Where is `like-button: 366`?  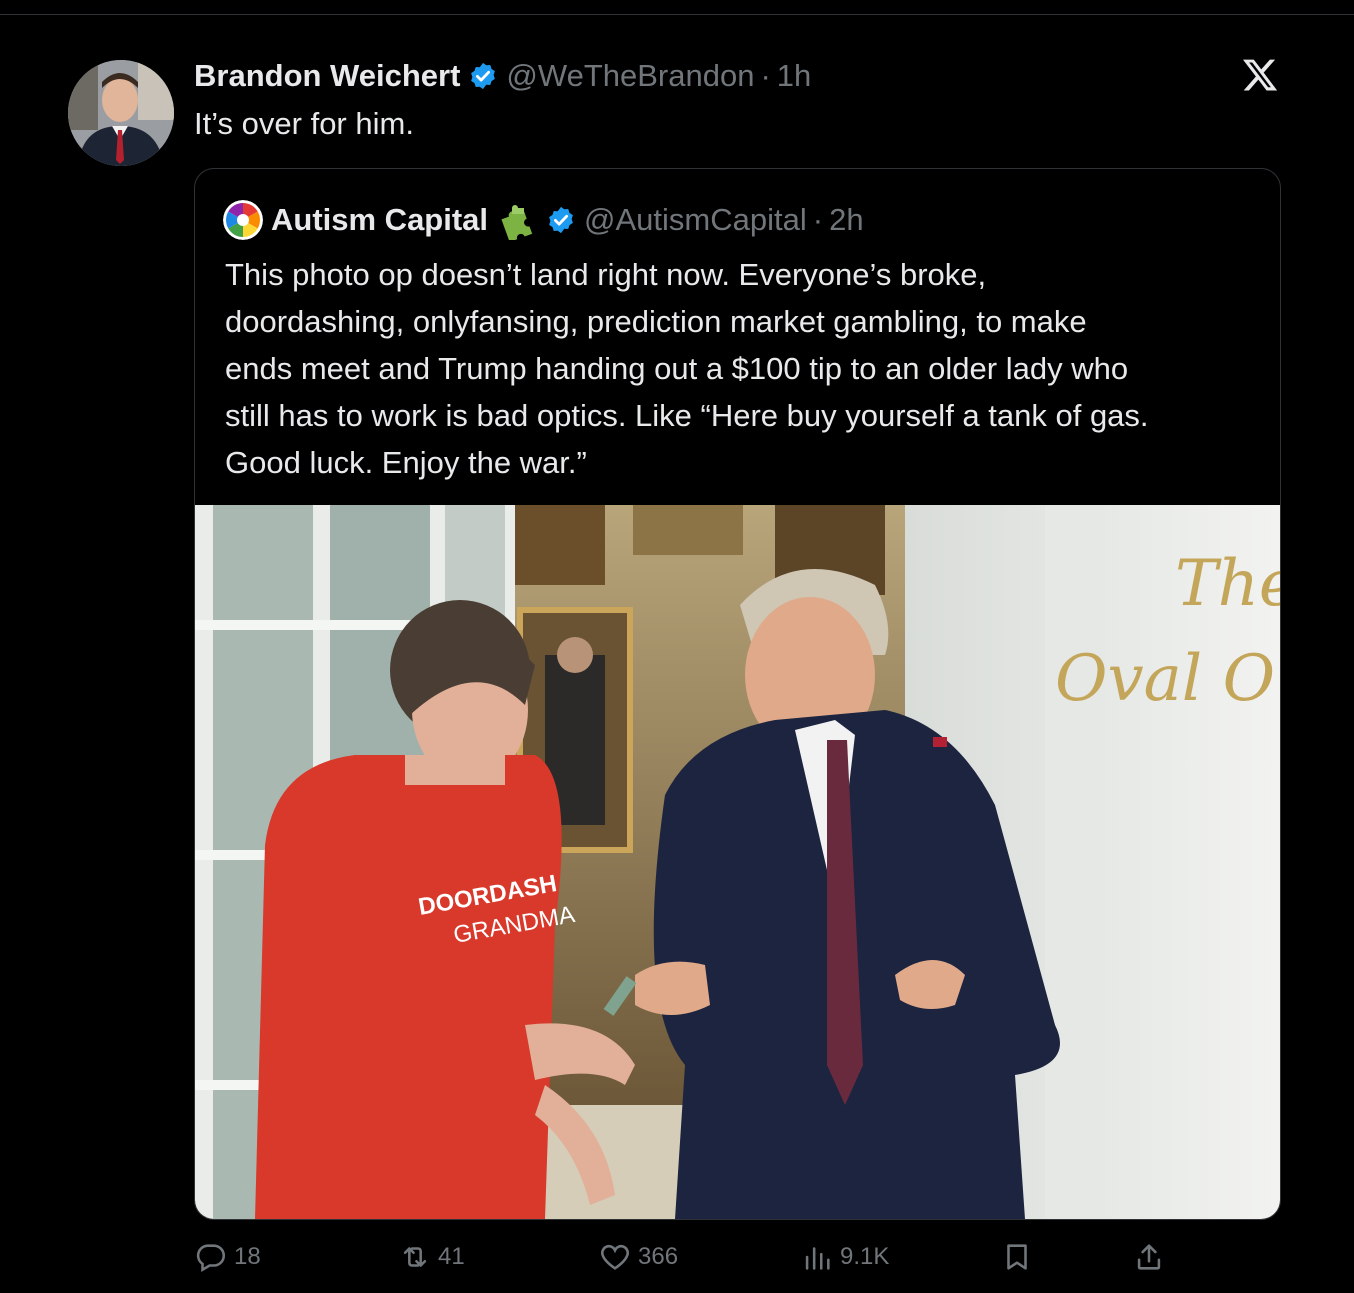 like-button: 366 is located at coordinates (638, 1257).